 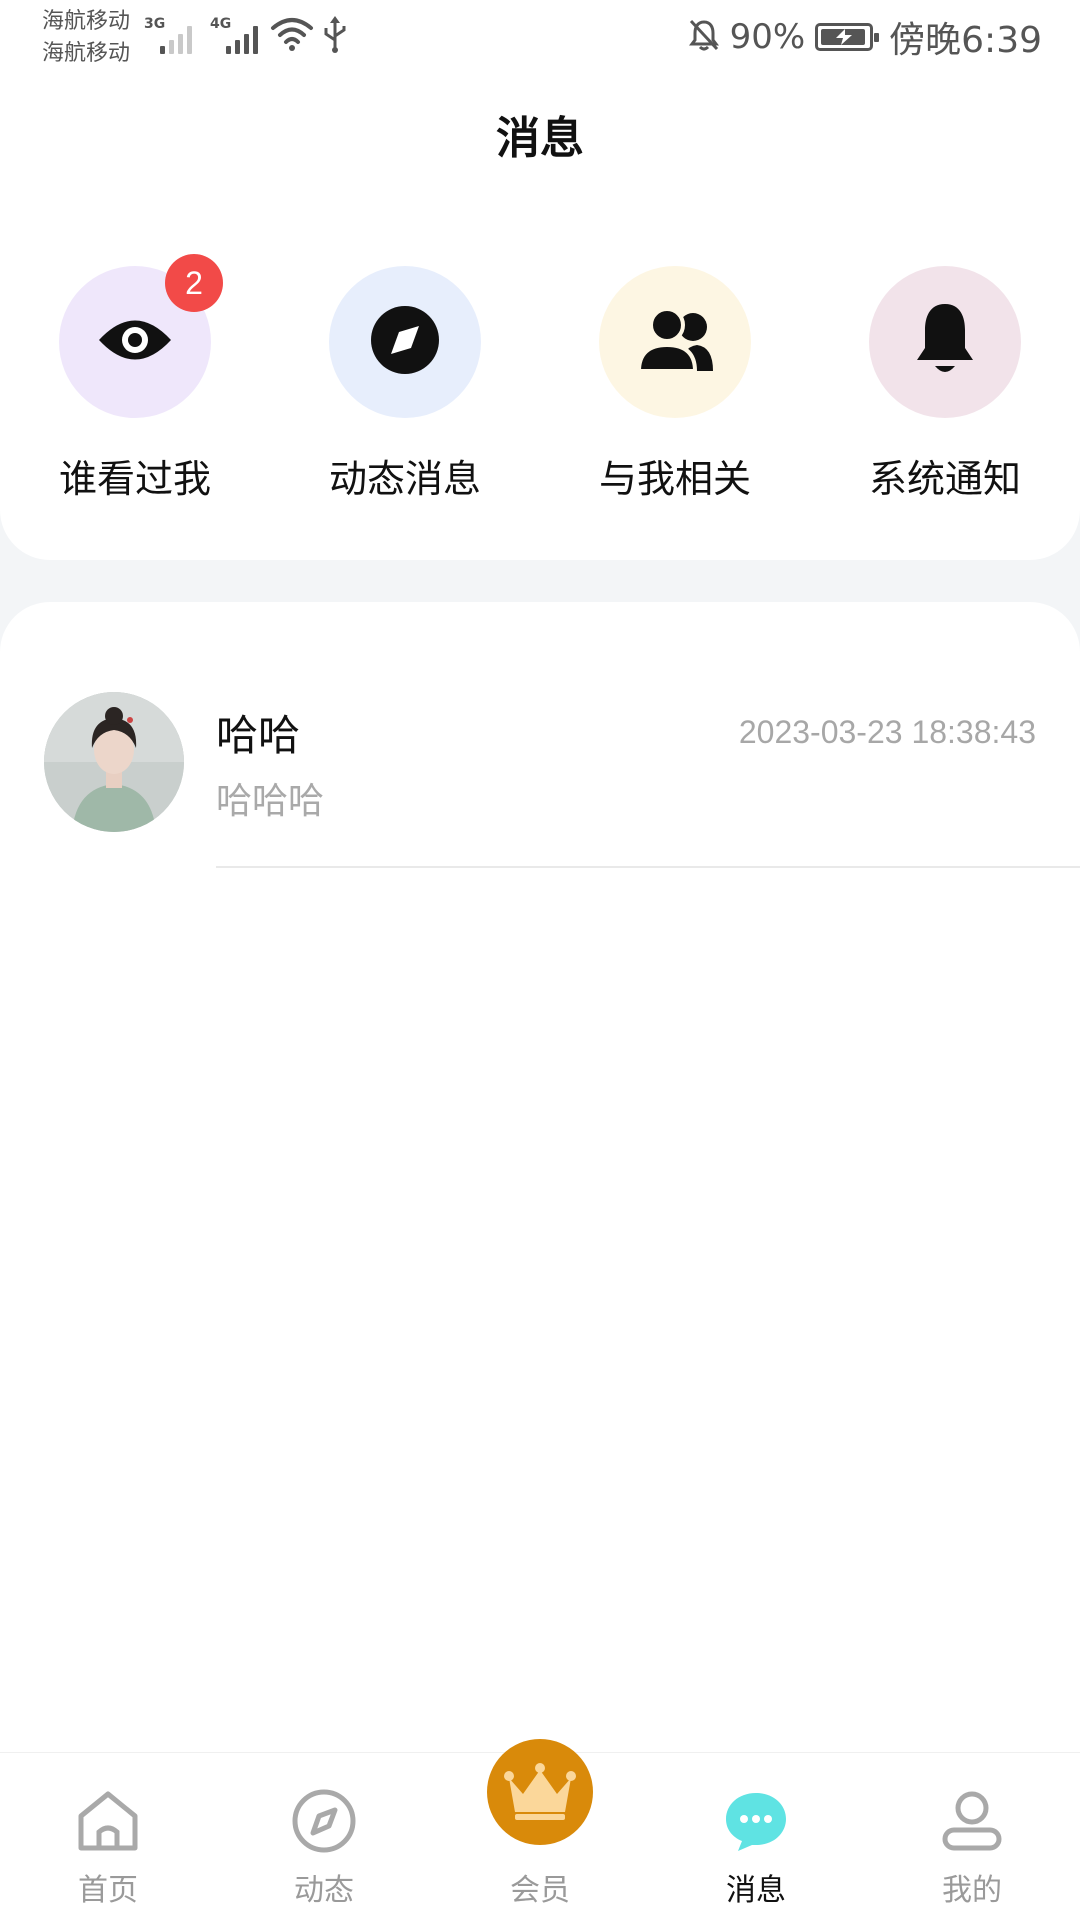 What do you see at coordinates (756, 1890) in the screenshot?
I see `nav-label: 消息` at bounding box center [756, 1890].